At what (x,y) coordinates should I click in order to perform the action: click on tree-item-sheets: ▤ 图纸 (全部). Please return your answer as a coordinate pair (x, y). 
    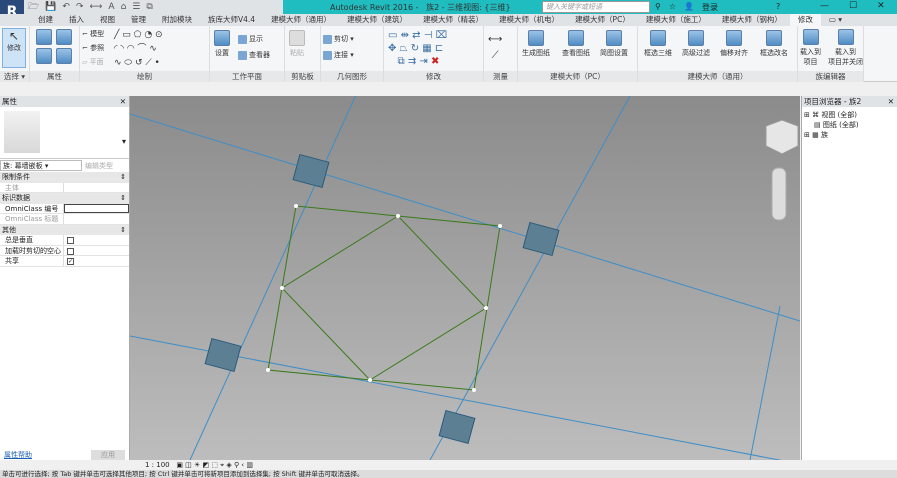
    Looking at the image, I should click on (849, 125).